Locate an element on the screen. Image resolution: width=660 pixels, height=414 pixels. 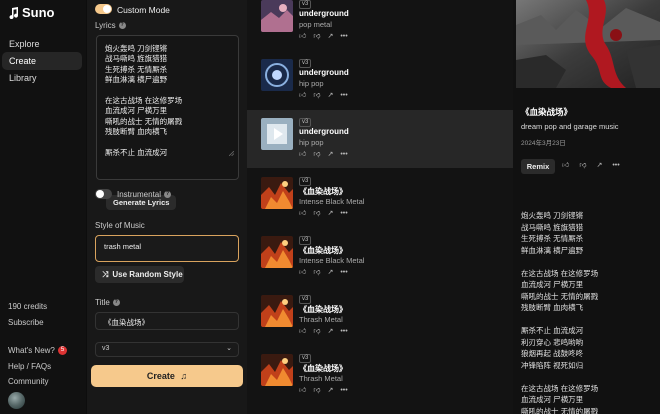
suno-logo: Suno is located at coordinates (31, 12).